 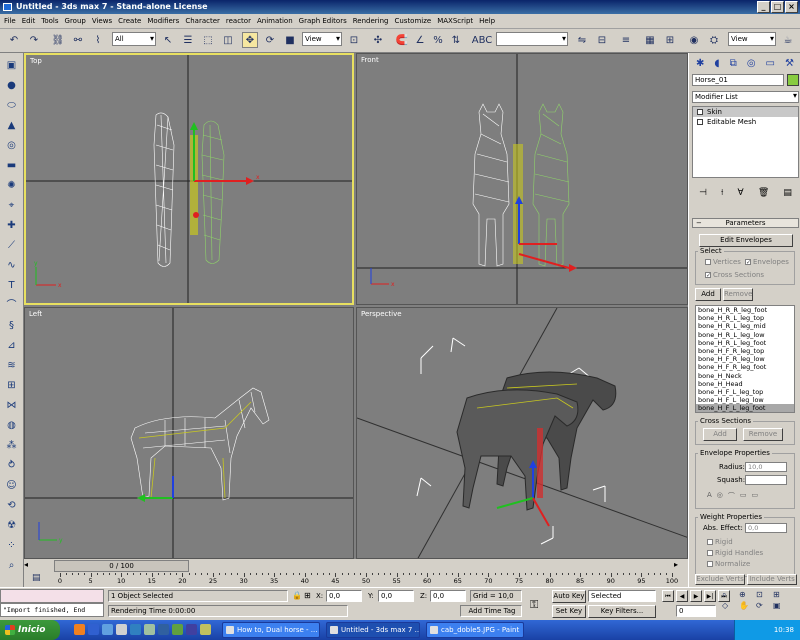 What do you see at coordinates (747, 595) in the screenshot?
I see `zoom-all-icon: ⊕` at bounding box center [747, 595].